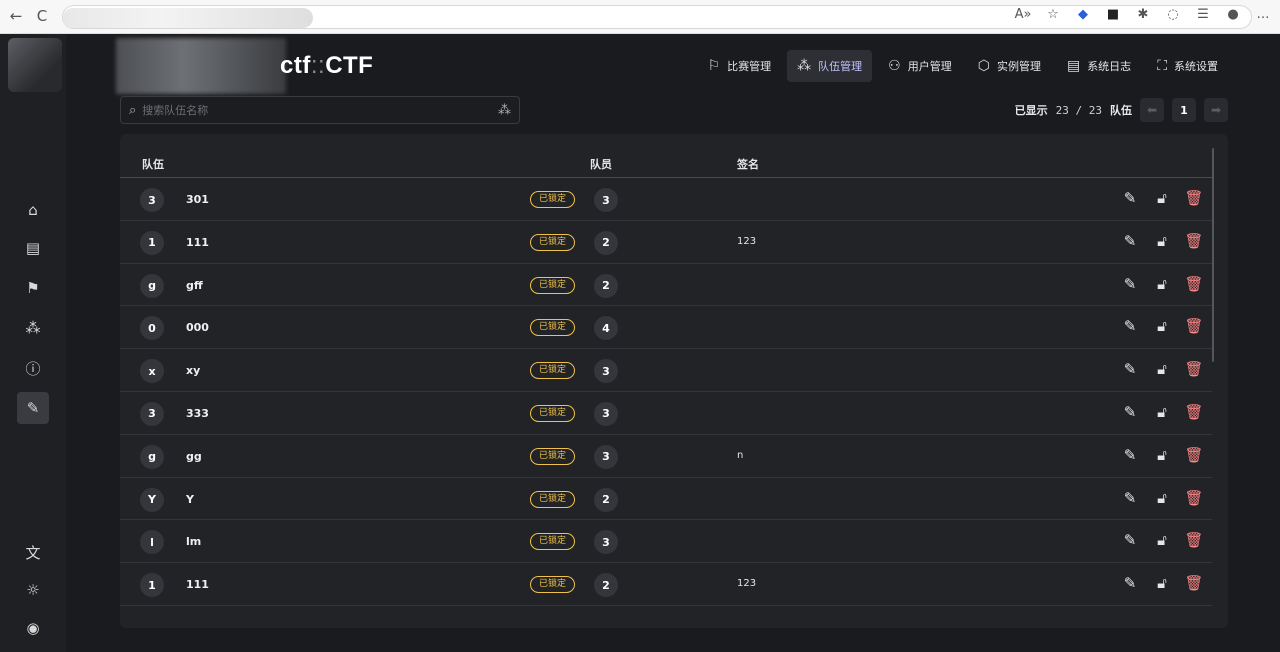 This screenshot has width=1280, height=652. What do you see at coordinates (33, 628) in the screenshot?
I see `account-icon: ◉` at bounding box center [33, 628].